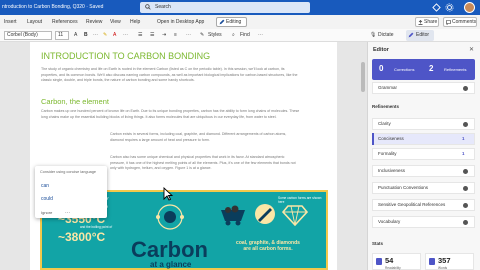  What do you see at coordinates (163, 7) in the screenshot?
I see `search-placeholder: Search` at bounding box center [163, 7].